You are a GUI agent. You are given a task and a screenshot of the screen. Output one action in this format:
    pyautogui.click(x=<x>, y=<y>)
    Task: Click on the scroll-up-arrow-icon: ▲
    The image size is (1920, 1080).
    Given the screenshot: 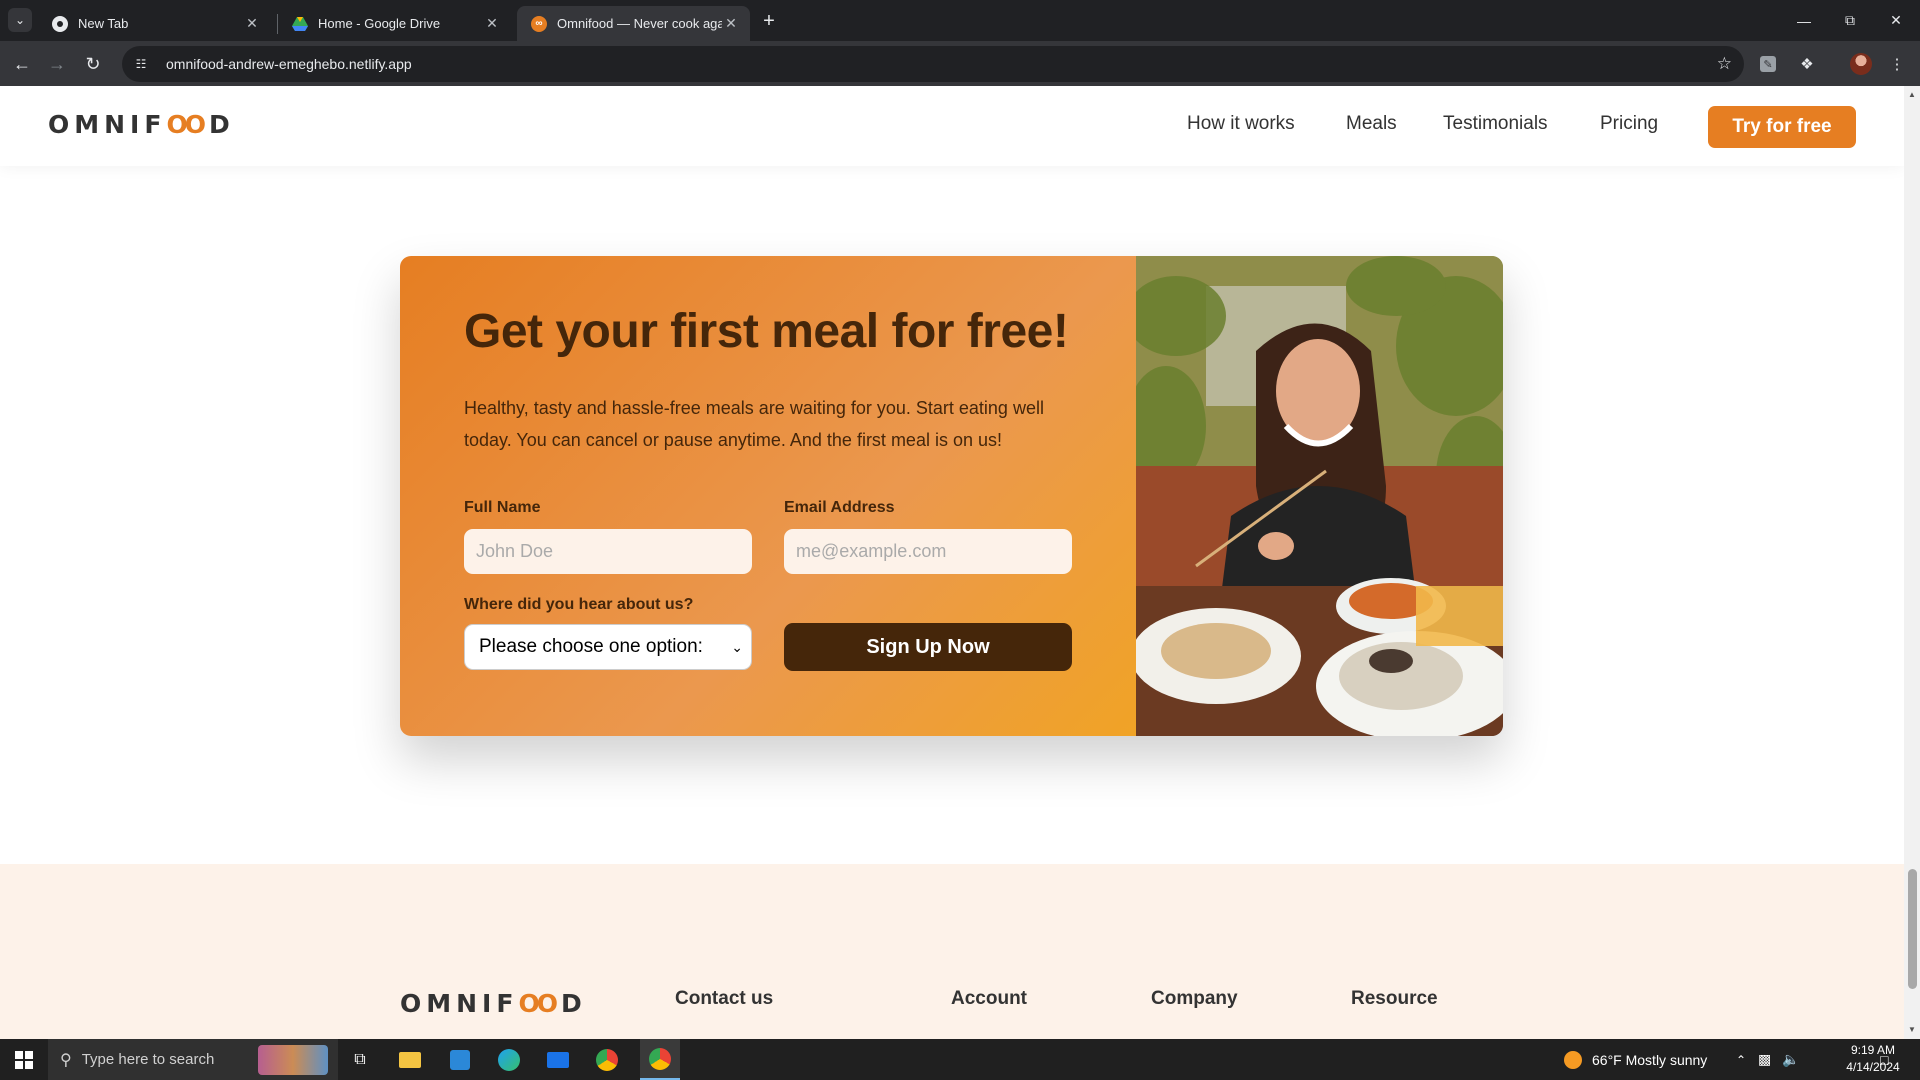 What is the action you would take?
    pyautogui.click(x=1912, y=95)
    